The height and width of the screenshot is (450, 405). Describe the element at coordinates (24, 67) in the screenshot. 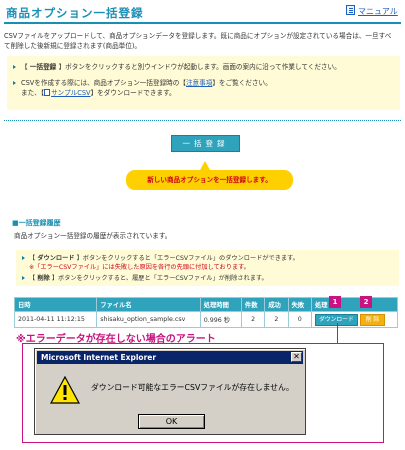

I see `bracket-open: 【` at that location.